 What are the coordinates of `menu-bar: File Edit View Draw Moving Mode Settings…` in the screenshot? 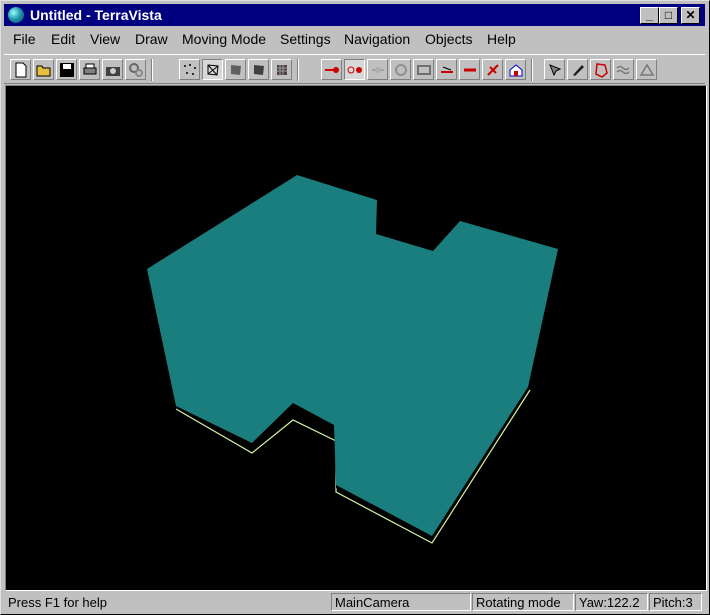 It's located at (354, 39).